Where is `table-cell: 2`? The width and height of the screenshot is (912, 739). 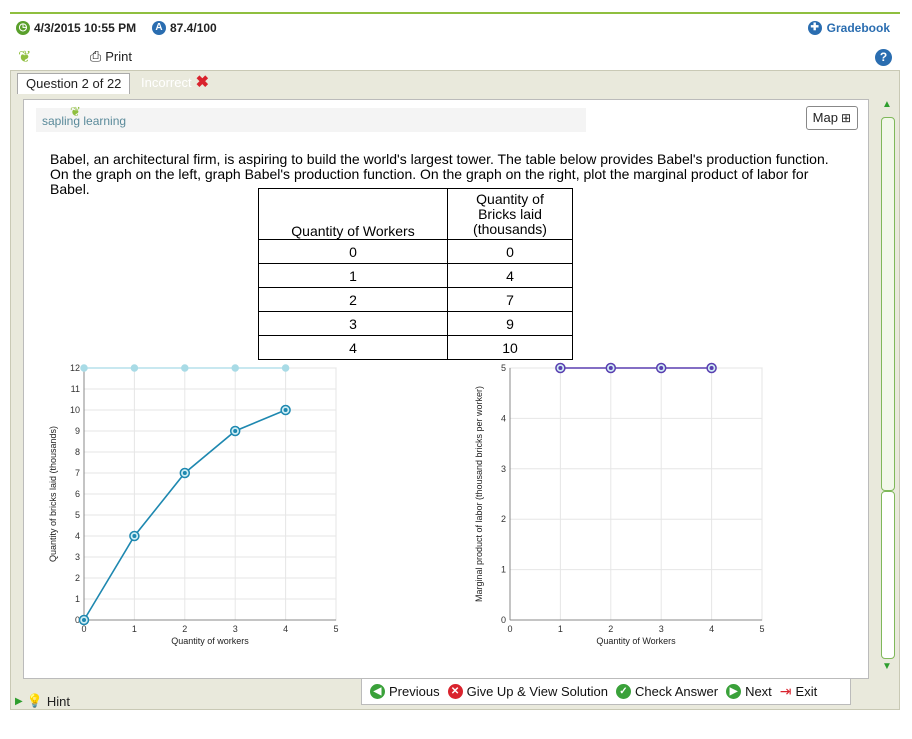
table-cell: 2 is located at coordinates (353, 299).